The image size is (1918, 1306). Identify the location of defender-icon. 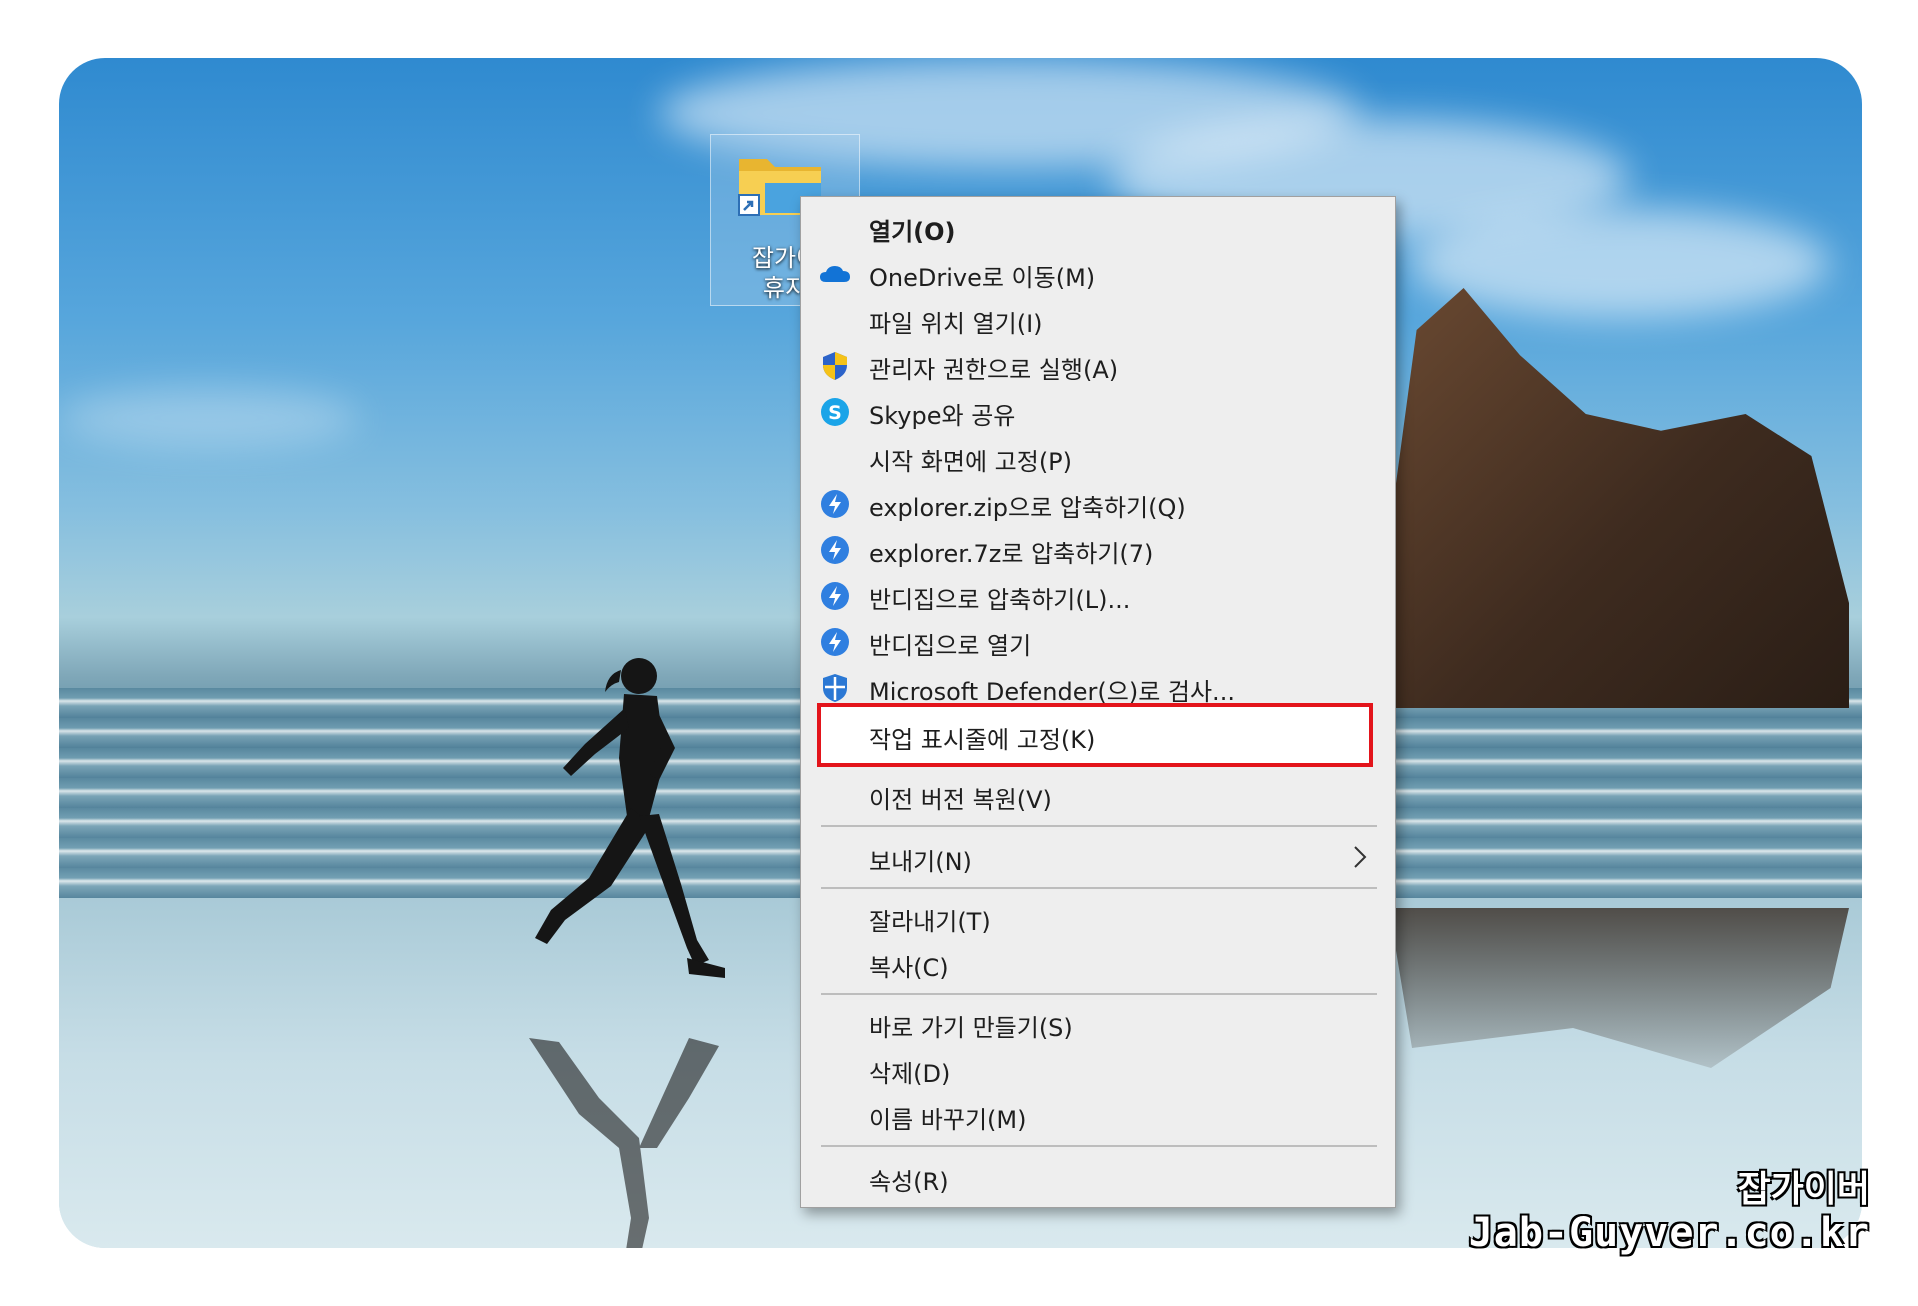
(835, 688).